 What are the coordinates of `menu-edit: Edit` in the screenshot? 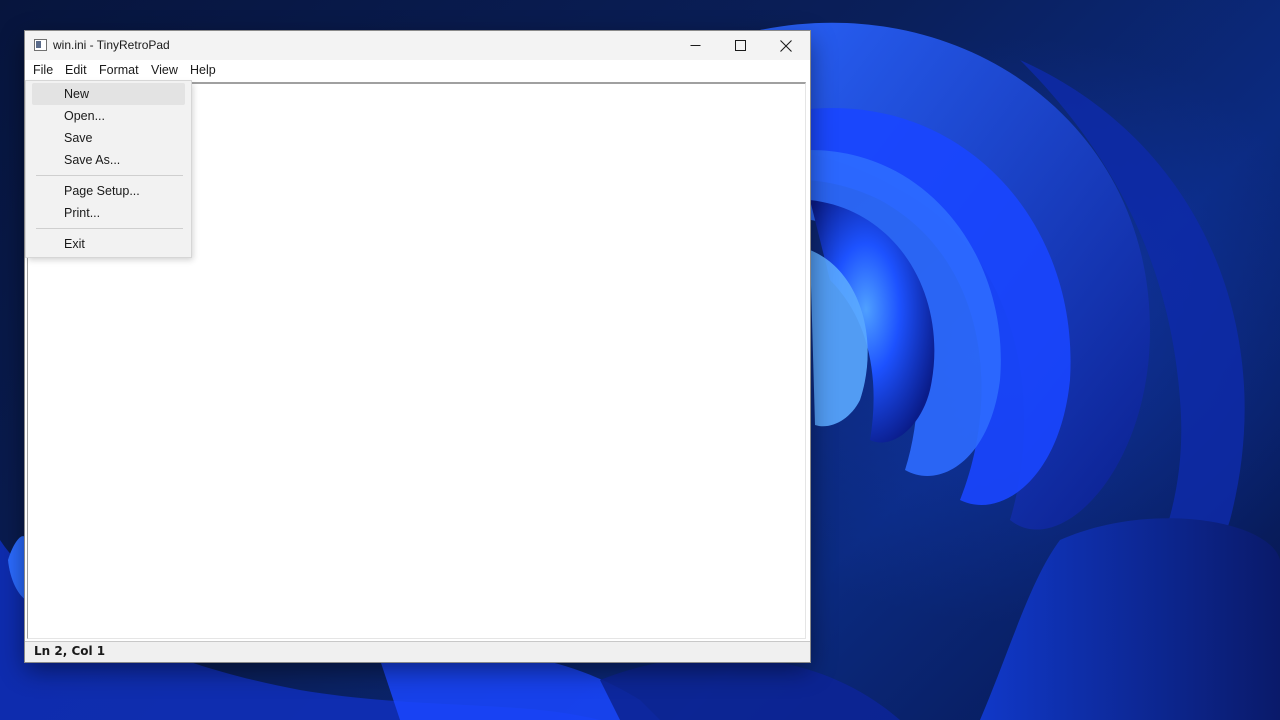 It's located at (76, 70).